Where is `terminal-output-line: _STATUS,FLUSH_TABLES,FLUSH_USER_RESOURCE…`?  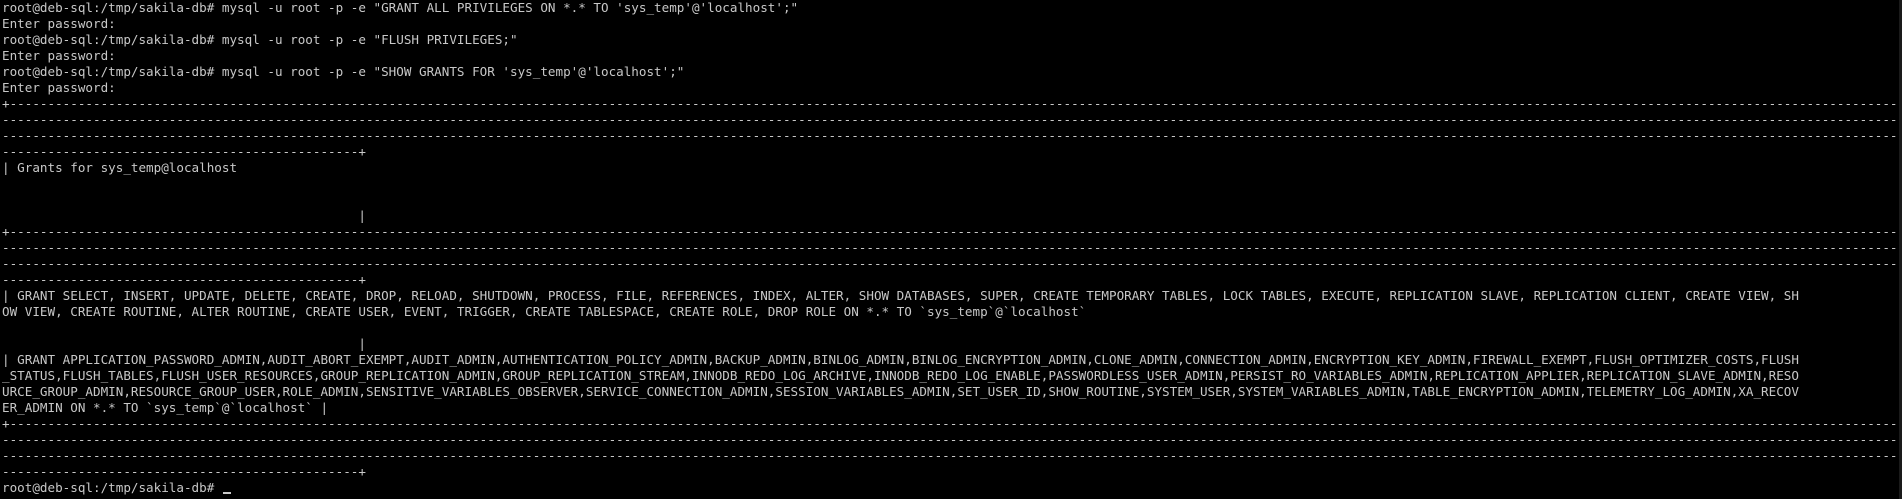
terminal-output-line: _STATUS,FLUSH_TABLES,FLUSH_USER_RESOURCE… is located at coordinates (900, 375).